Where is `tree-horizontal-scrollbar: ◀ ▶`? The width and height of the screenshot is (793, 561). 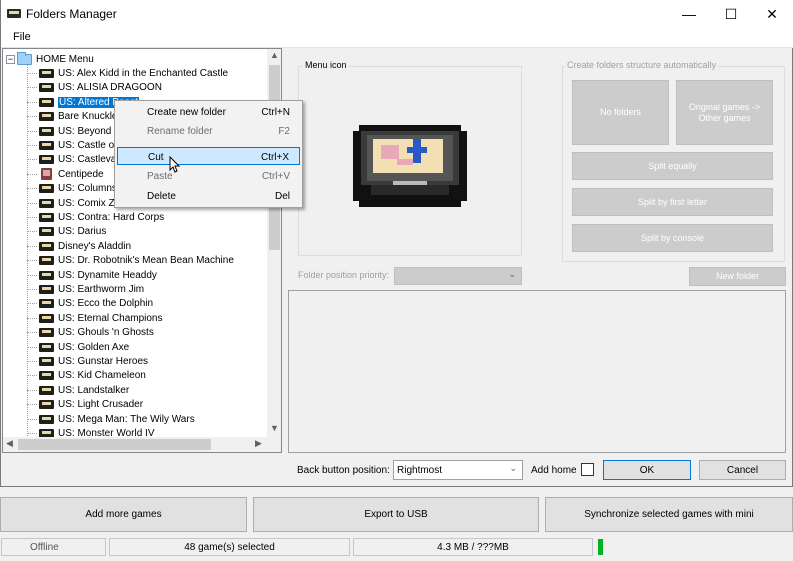
tree-horizontal-scrollbar: ◀ ▶ is located at coordinates (142, 444).